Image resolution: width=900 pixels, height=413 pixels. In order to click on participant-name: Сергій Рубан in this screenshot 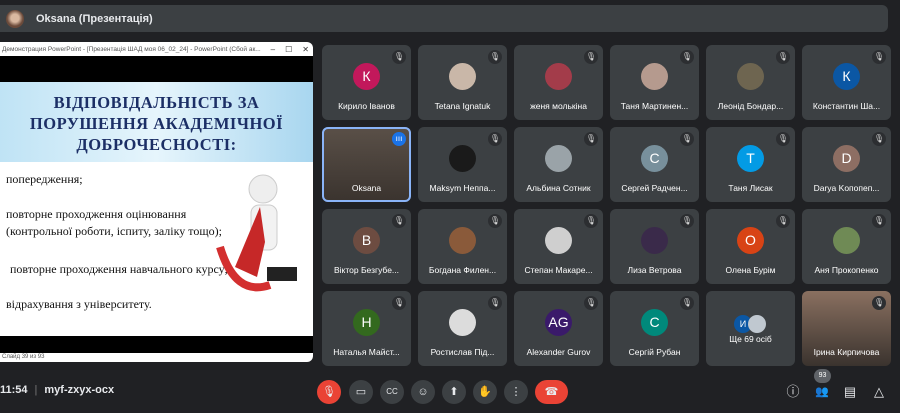, I will do `click(654, 352)`.